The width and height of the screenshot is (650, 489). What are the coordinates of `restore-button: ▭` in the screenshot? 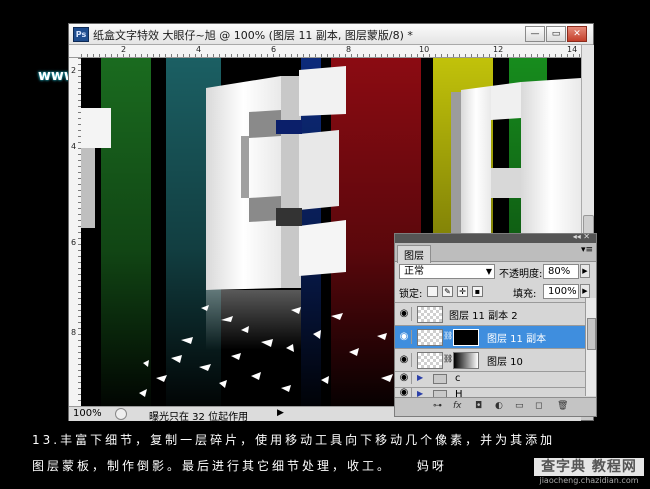 It's located at (556, 34).